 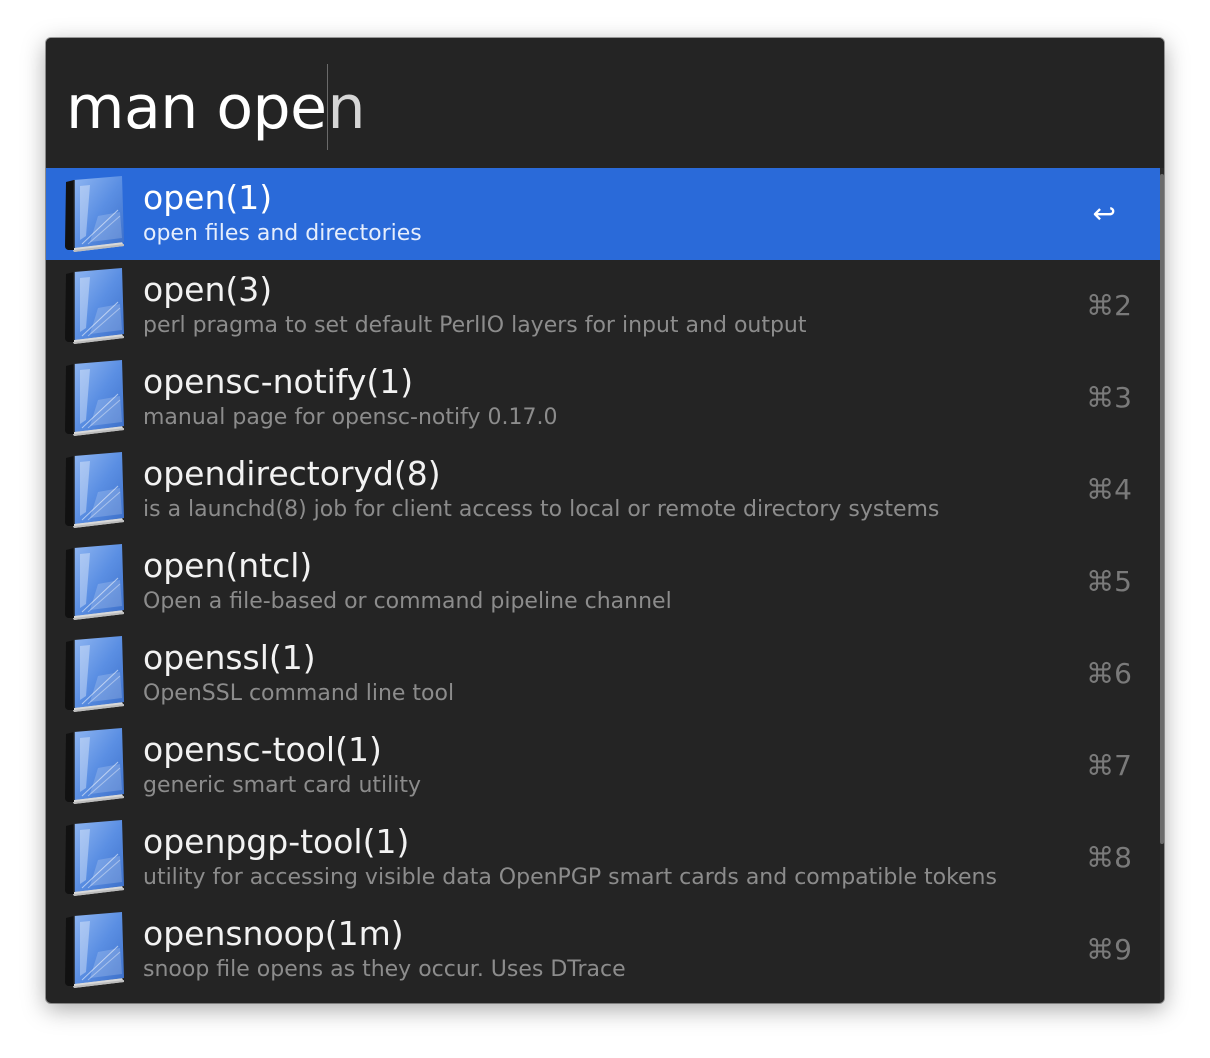 I want to click on search-query-text: man ope, so click(x=196, y=108).